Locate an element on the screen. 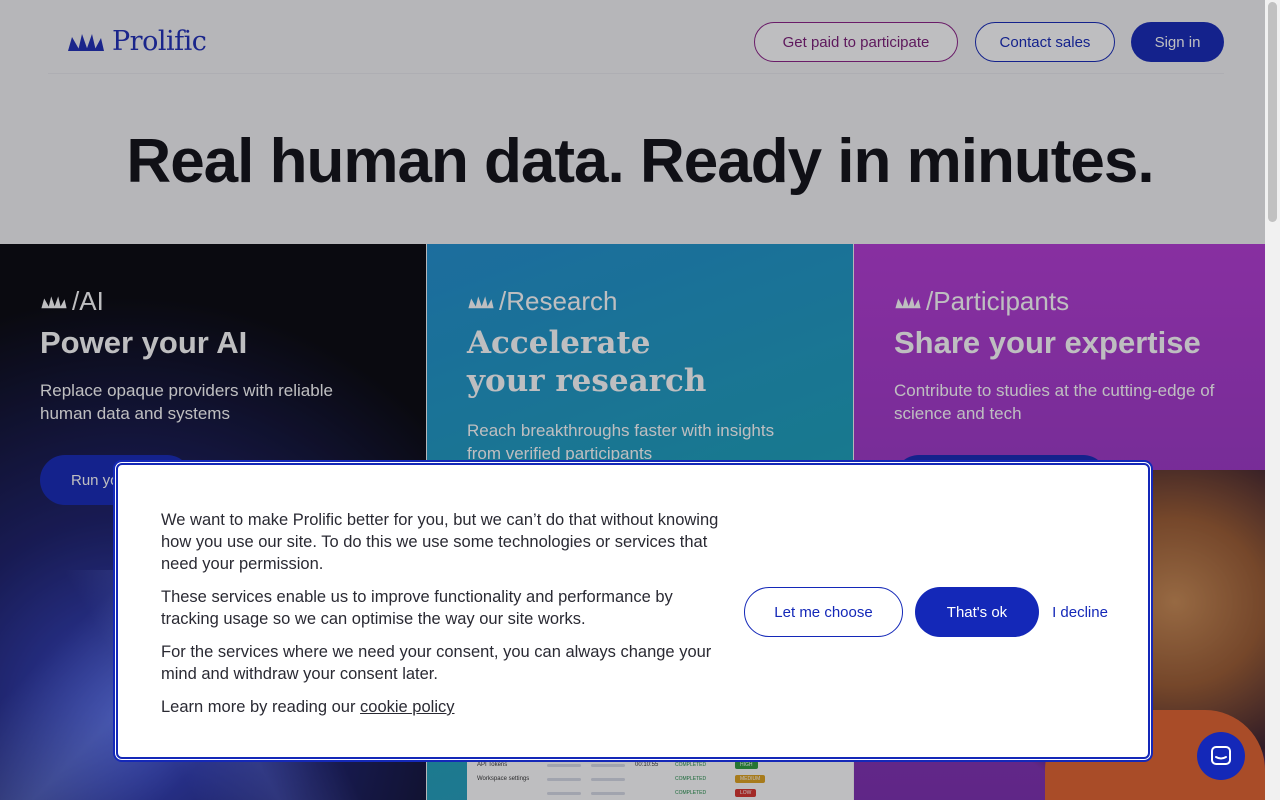 This screenshot has height=800, width=1280. cookie-policy-prefix: Learn more by reading our is located at coordinates (261, 707).